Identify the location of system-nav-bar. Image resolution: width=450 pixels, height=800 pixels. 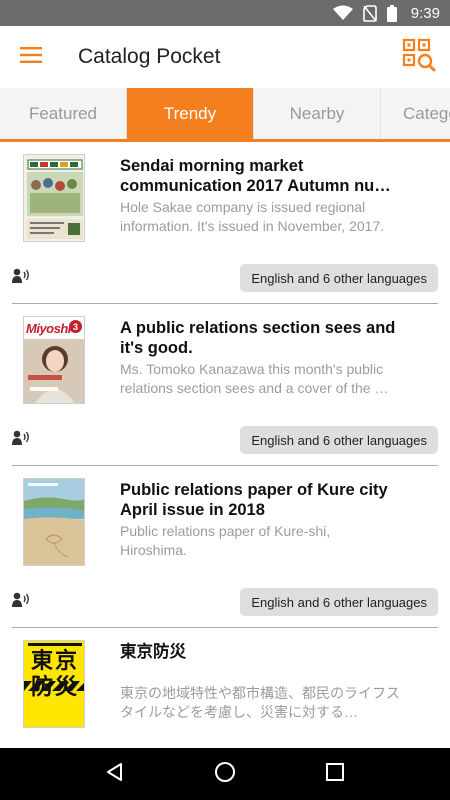
(225, 774).